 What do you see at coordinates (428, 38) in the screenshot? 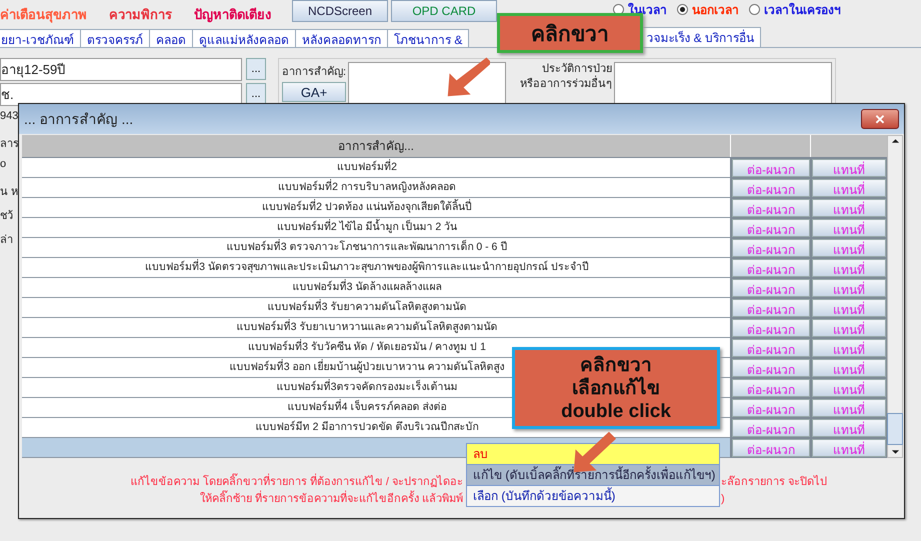
I see `tab: โภชนาการ &` at bounding box center [428, 38].